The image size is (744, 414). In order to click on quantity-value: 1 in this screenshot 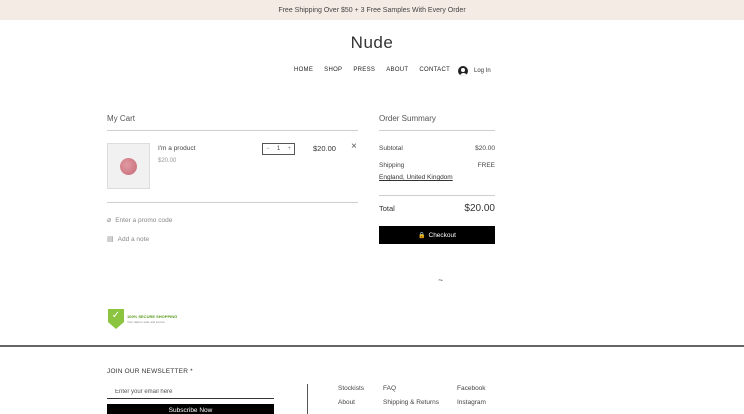, I will do `click(278, 149)`.